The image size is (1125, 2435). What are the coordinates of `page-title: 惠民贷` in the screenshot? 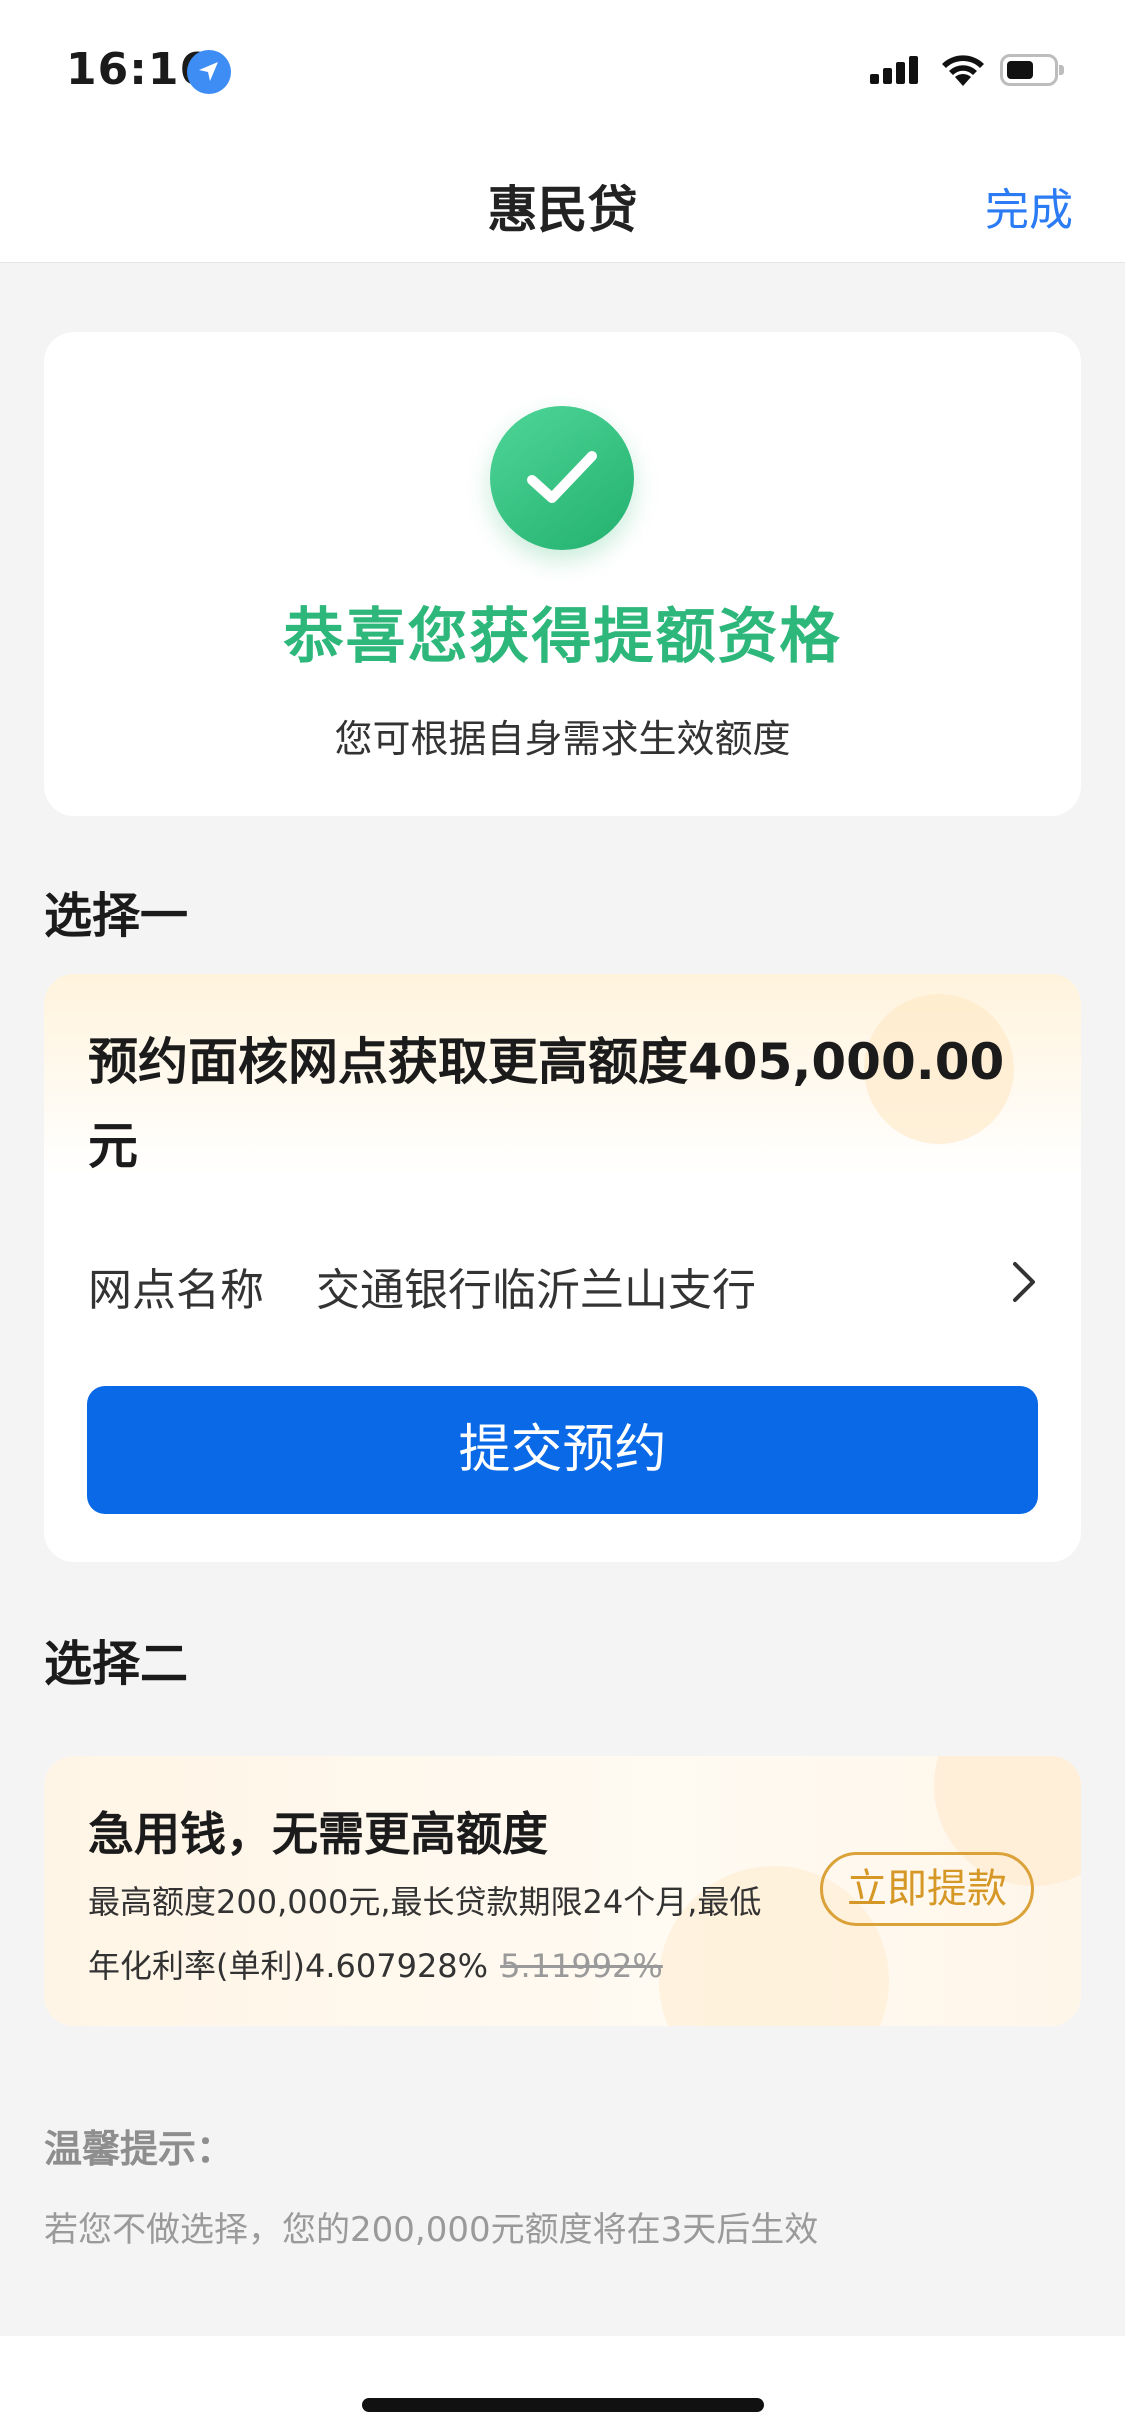 It's located at (562, 210).